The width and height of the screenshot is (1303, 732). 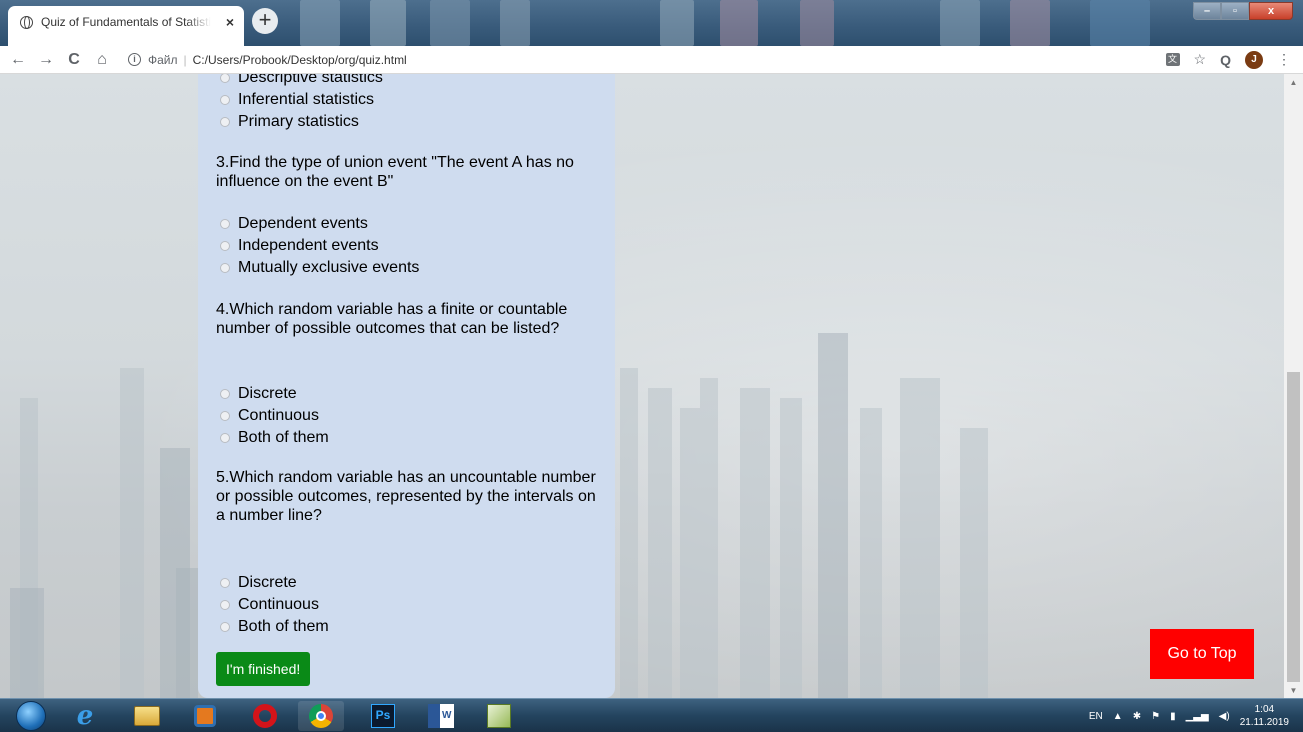 What do you see at coordinates (230, 22) in the screenshot?
I see `tab-close-icon: ×` at bounding box center [230, 22].